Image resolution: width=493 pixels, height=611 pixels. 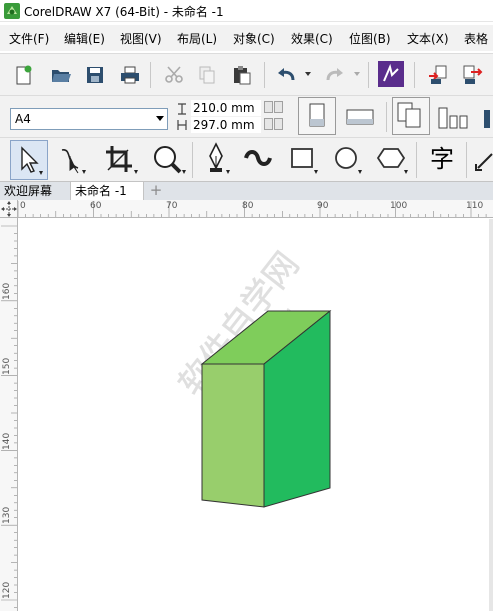 I want to click on canvas-artwork: 软件自学网 WWW.RJZXW.COM, so click(x=251, y=376).